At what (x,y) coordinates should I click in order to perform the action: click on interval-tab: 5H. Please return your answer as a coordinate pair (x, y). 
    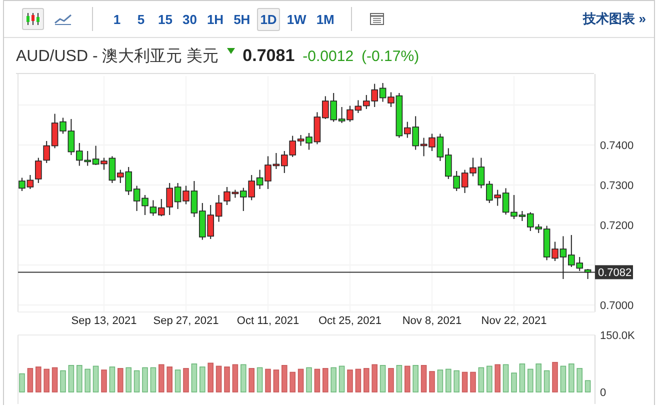
    Looking at the image, I should click on (242, 19).